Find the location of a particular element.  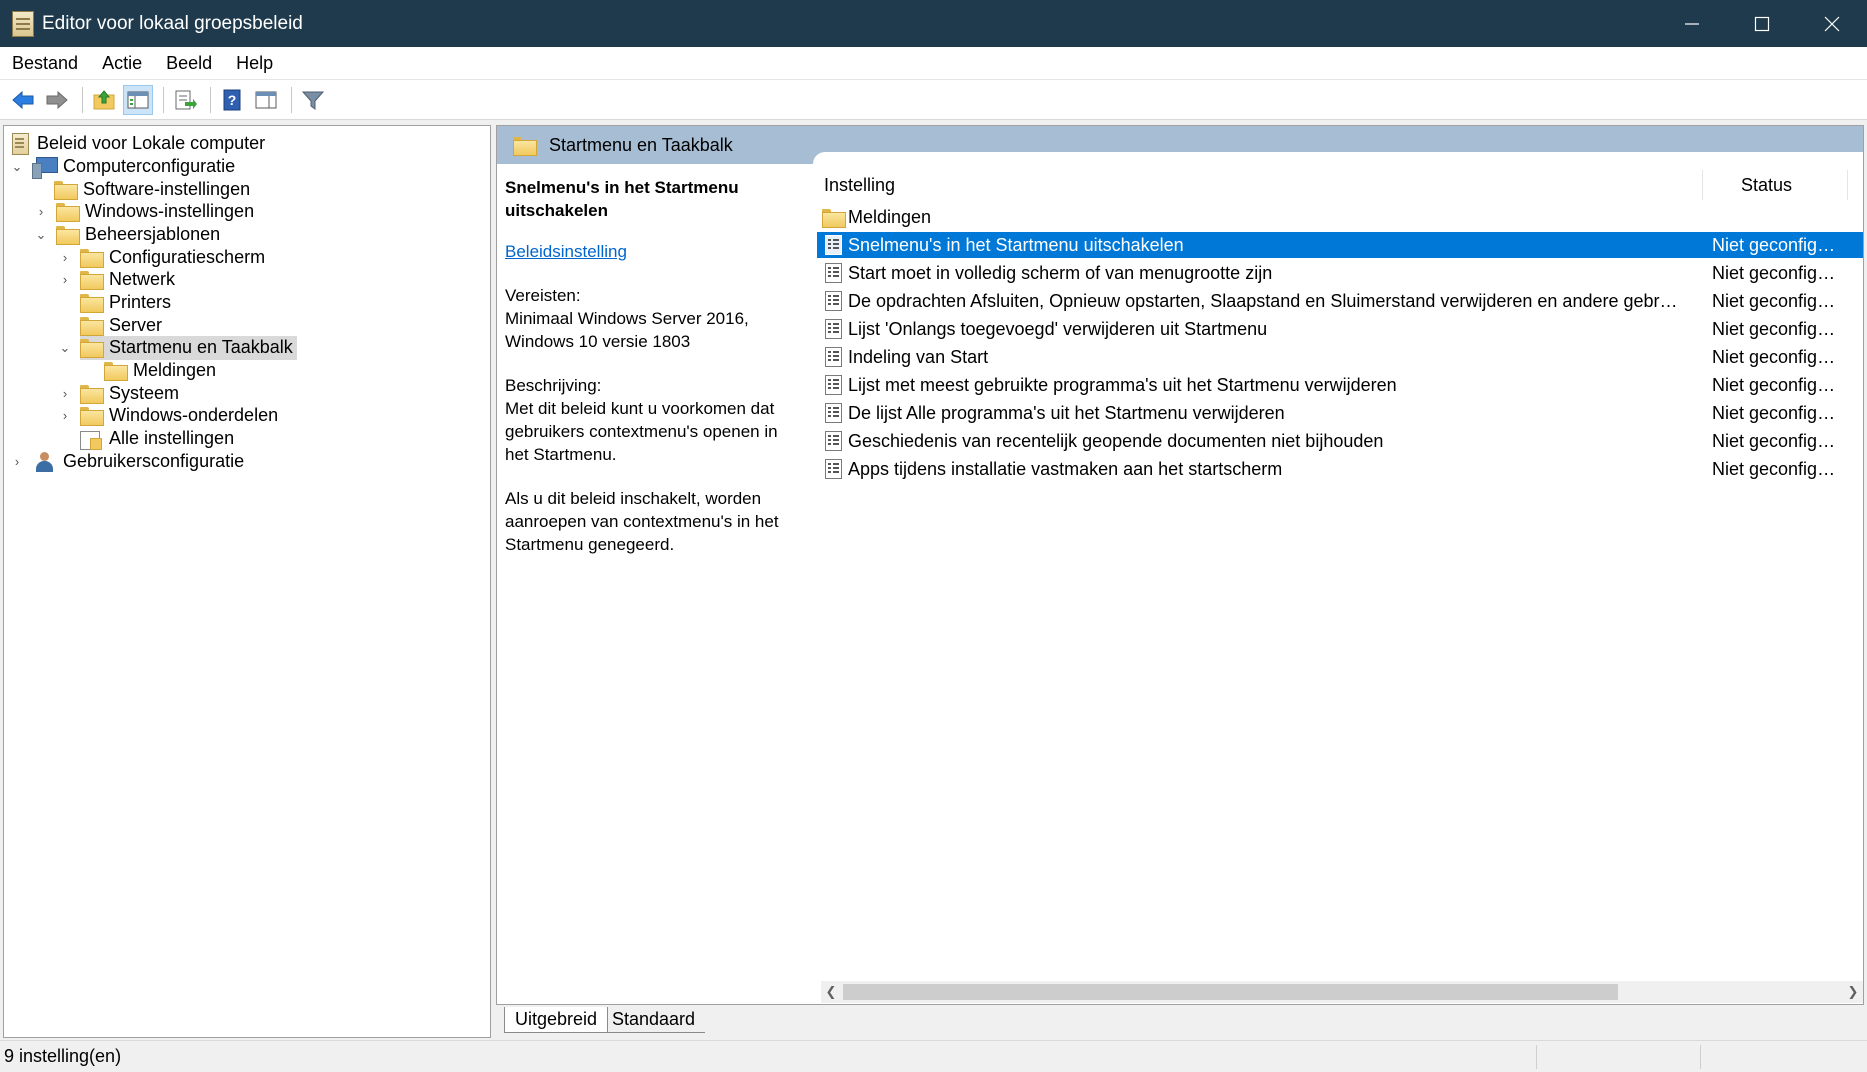

status-bar: 9 instelling(en) is located at coordinates (933, 1056).